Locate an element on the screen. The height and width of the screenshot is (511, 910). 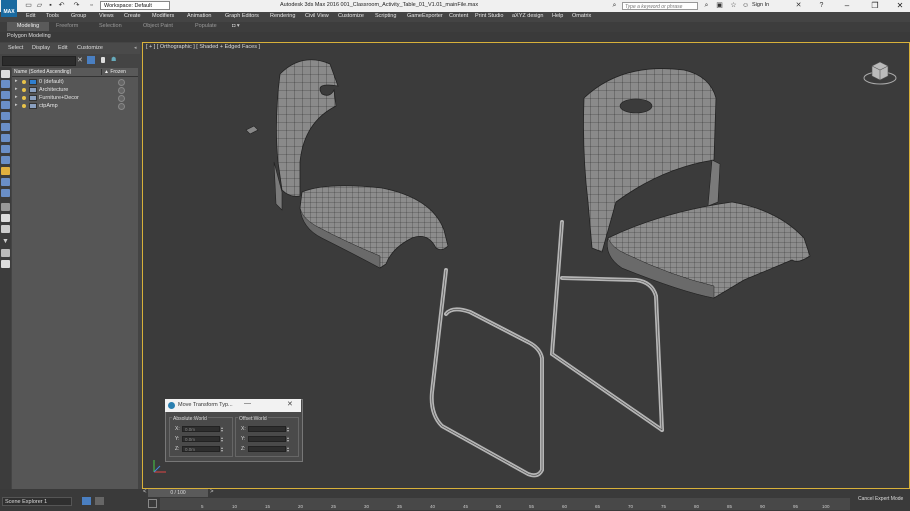
column-name: Name (Sorted Ascending) is located at coordinates (42, 72).